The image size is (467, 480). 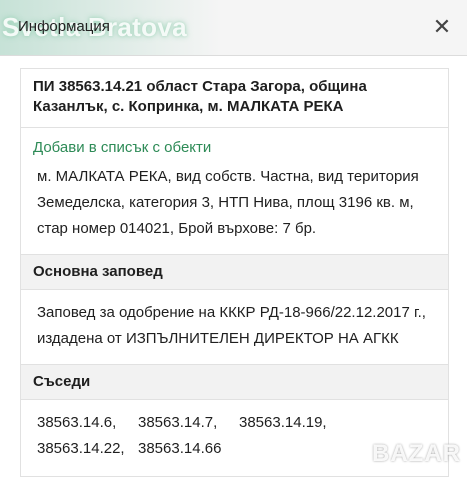 I want to click on dialog-header: Svetla Bratova Информация ✕, so click(x=233, y=28).